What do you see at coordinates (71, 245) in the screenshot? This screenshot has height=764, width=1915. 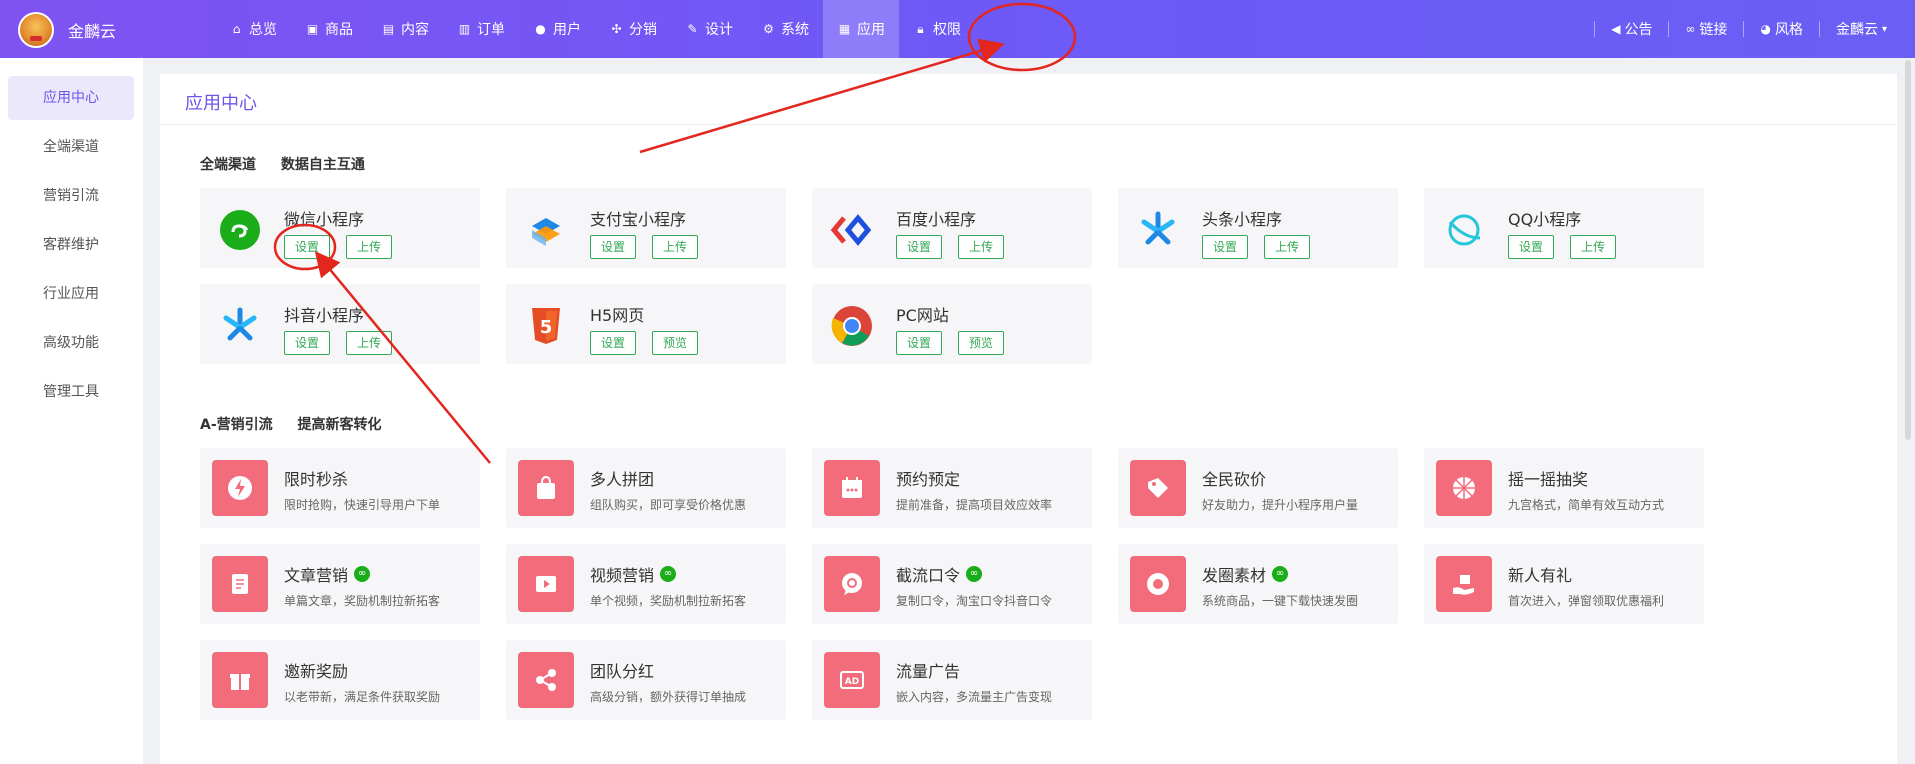 I see `sidebar-item-customer: 客群维护` at bounding box center [71, 245].